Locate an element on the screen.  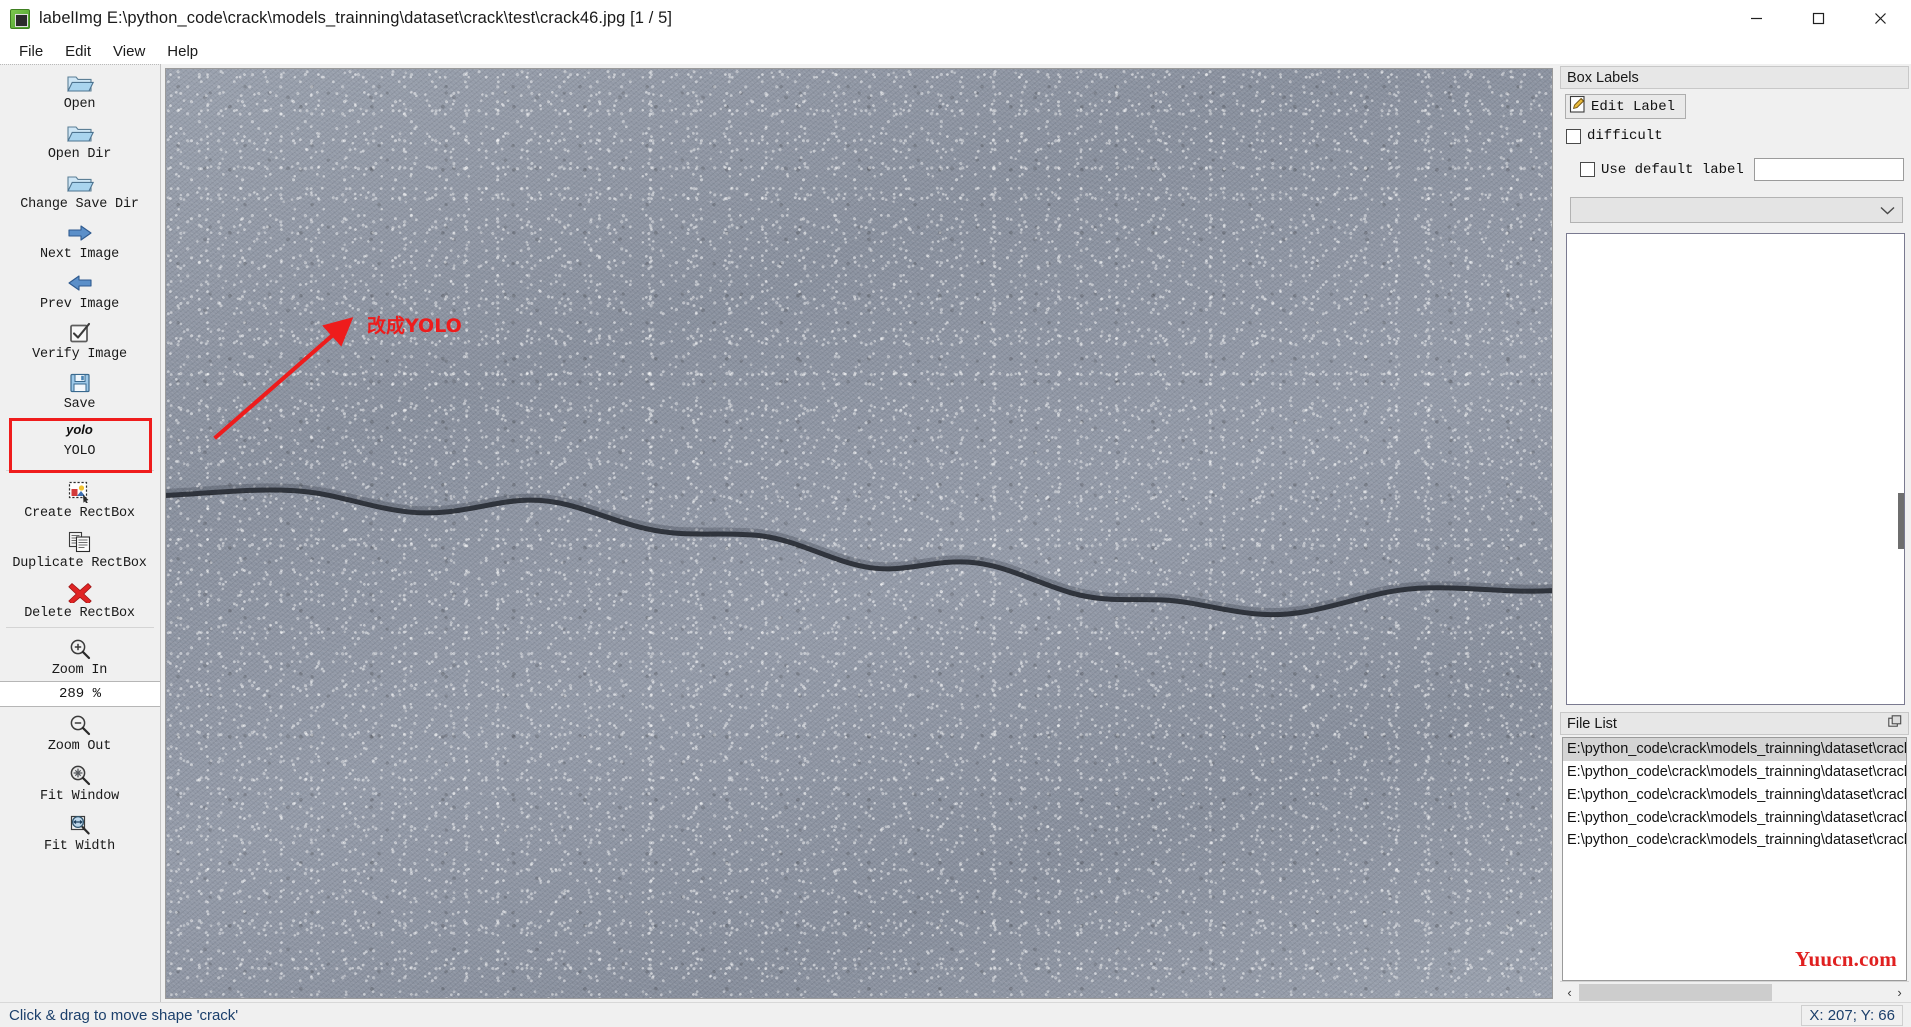
difficult-checkbox-label: difficult is located at coordinates (1625, 136).